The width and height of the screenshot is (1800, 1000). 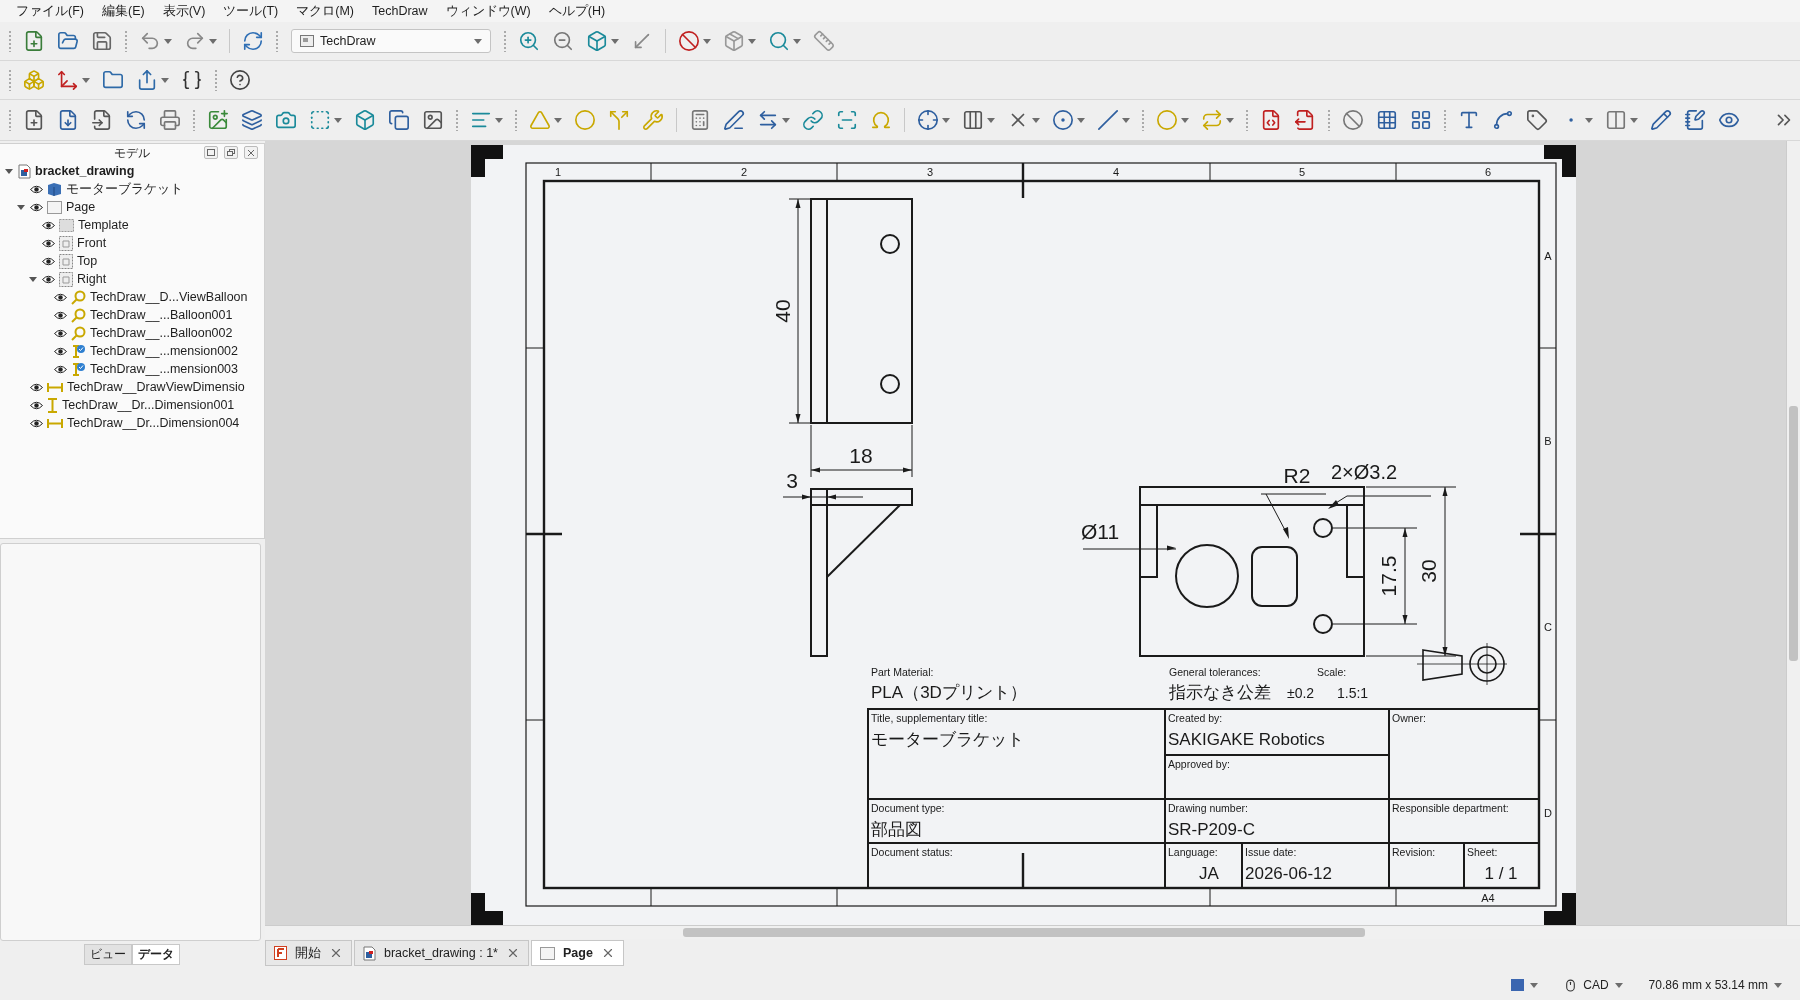 I want to click on close-icon, so click(x=336, y=953).